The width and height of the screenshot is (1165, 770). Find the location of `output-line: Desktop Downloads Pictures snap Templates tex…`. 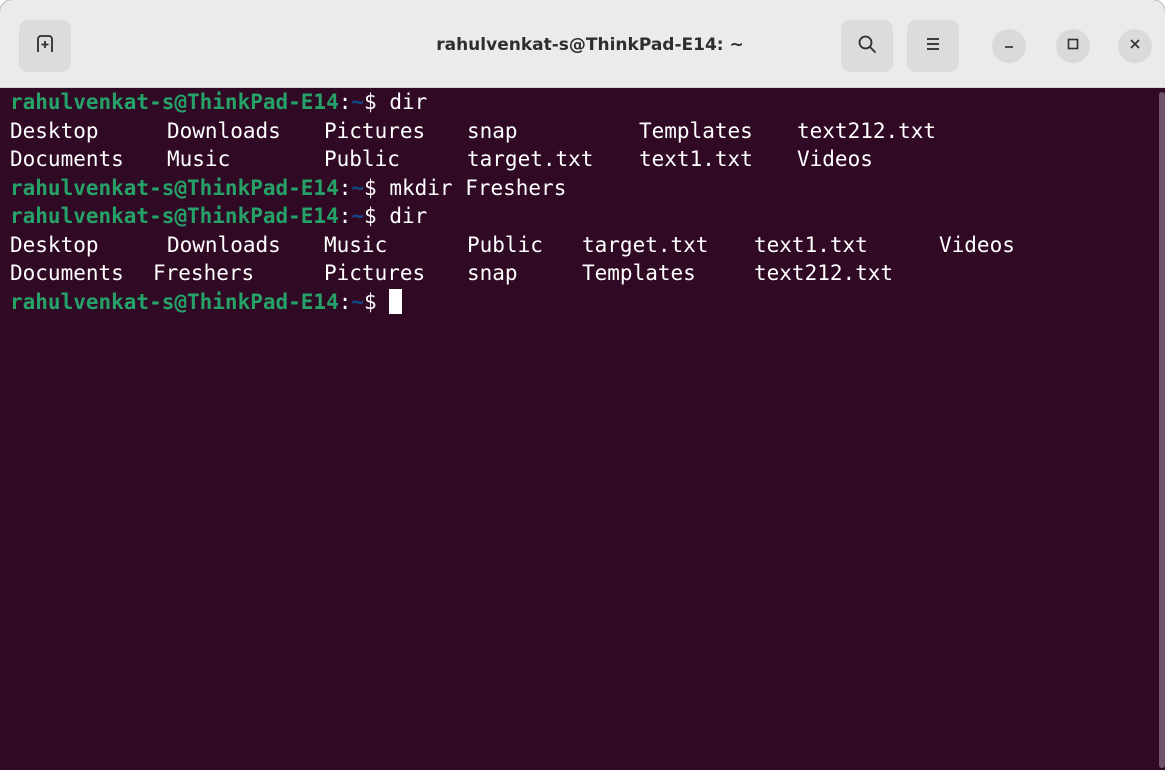

output-line: Desktop Downloads Pictures snap Templates tex… is located at coordinates (587, 131).